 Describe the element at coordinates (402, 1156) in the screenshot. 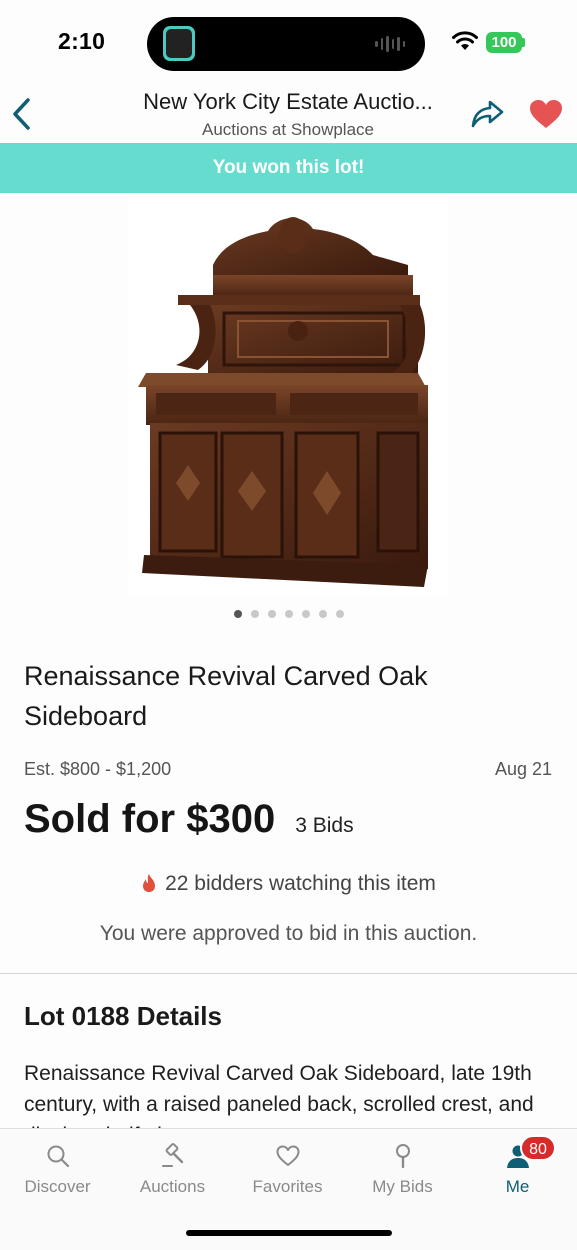

I see `paddle-icon` at that location.